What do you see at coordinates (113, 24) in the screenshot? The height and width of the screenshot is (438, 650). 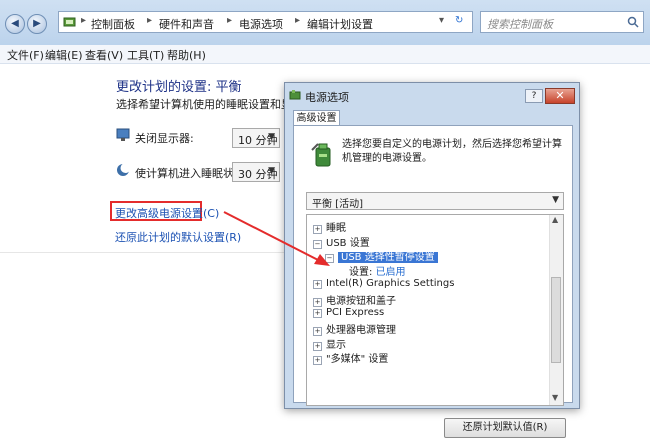 I see `breadcrumb-item-control-panel: 控制面板` at bounding box center [113, 24].